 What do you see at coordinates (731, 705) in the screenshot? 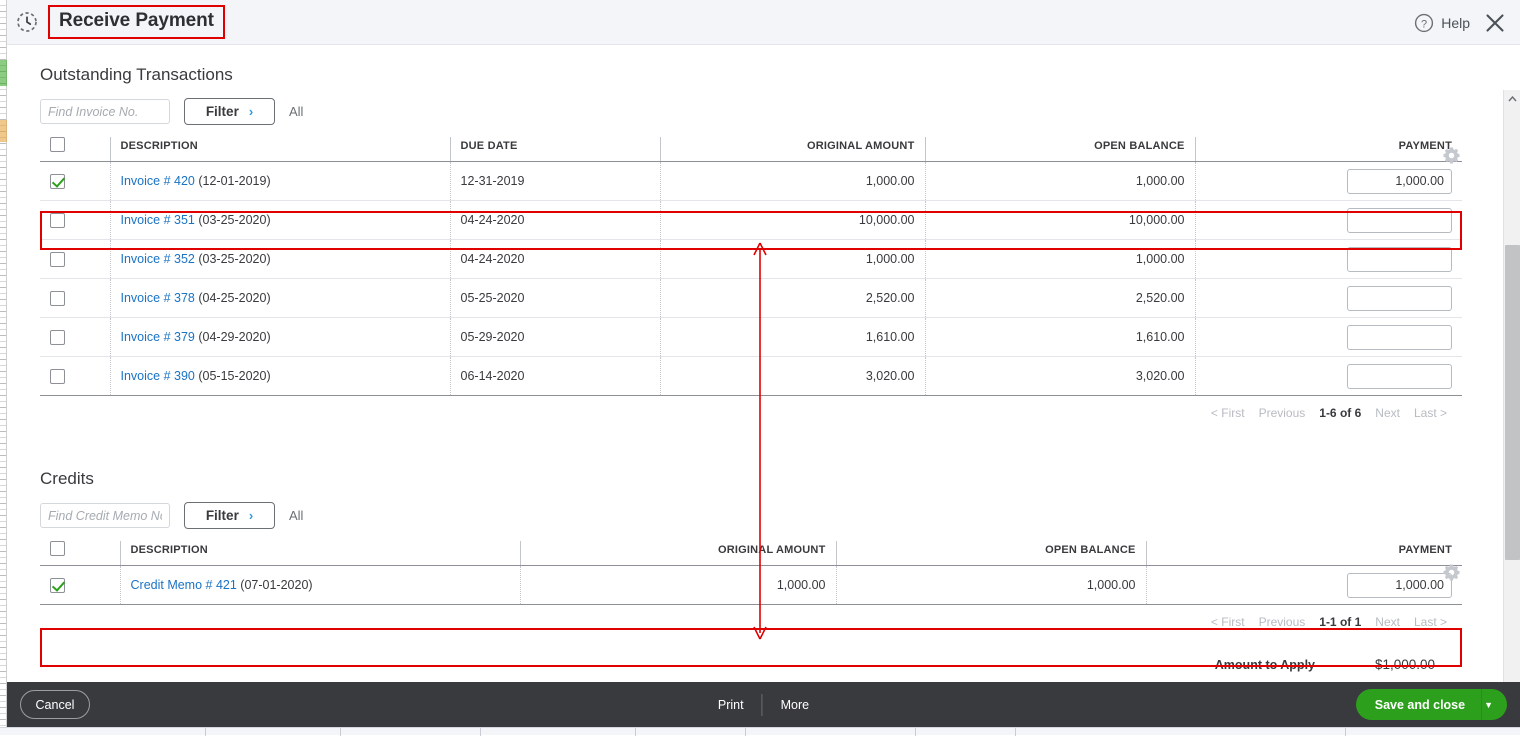
I see `print-button: Print` at bounding box center [731, 705].